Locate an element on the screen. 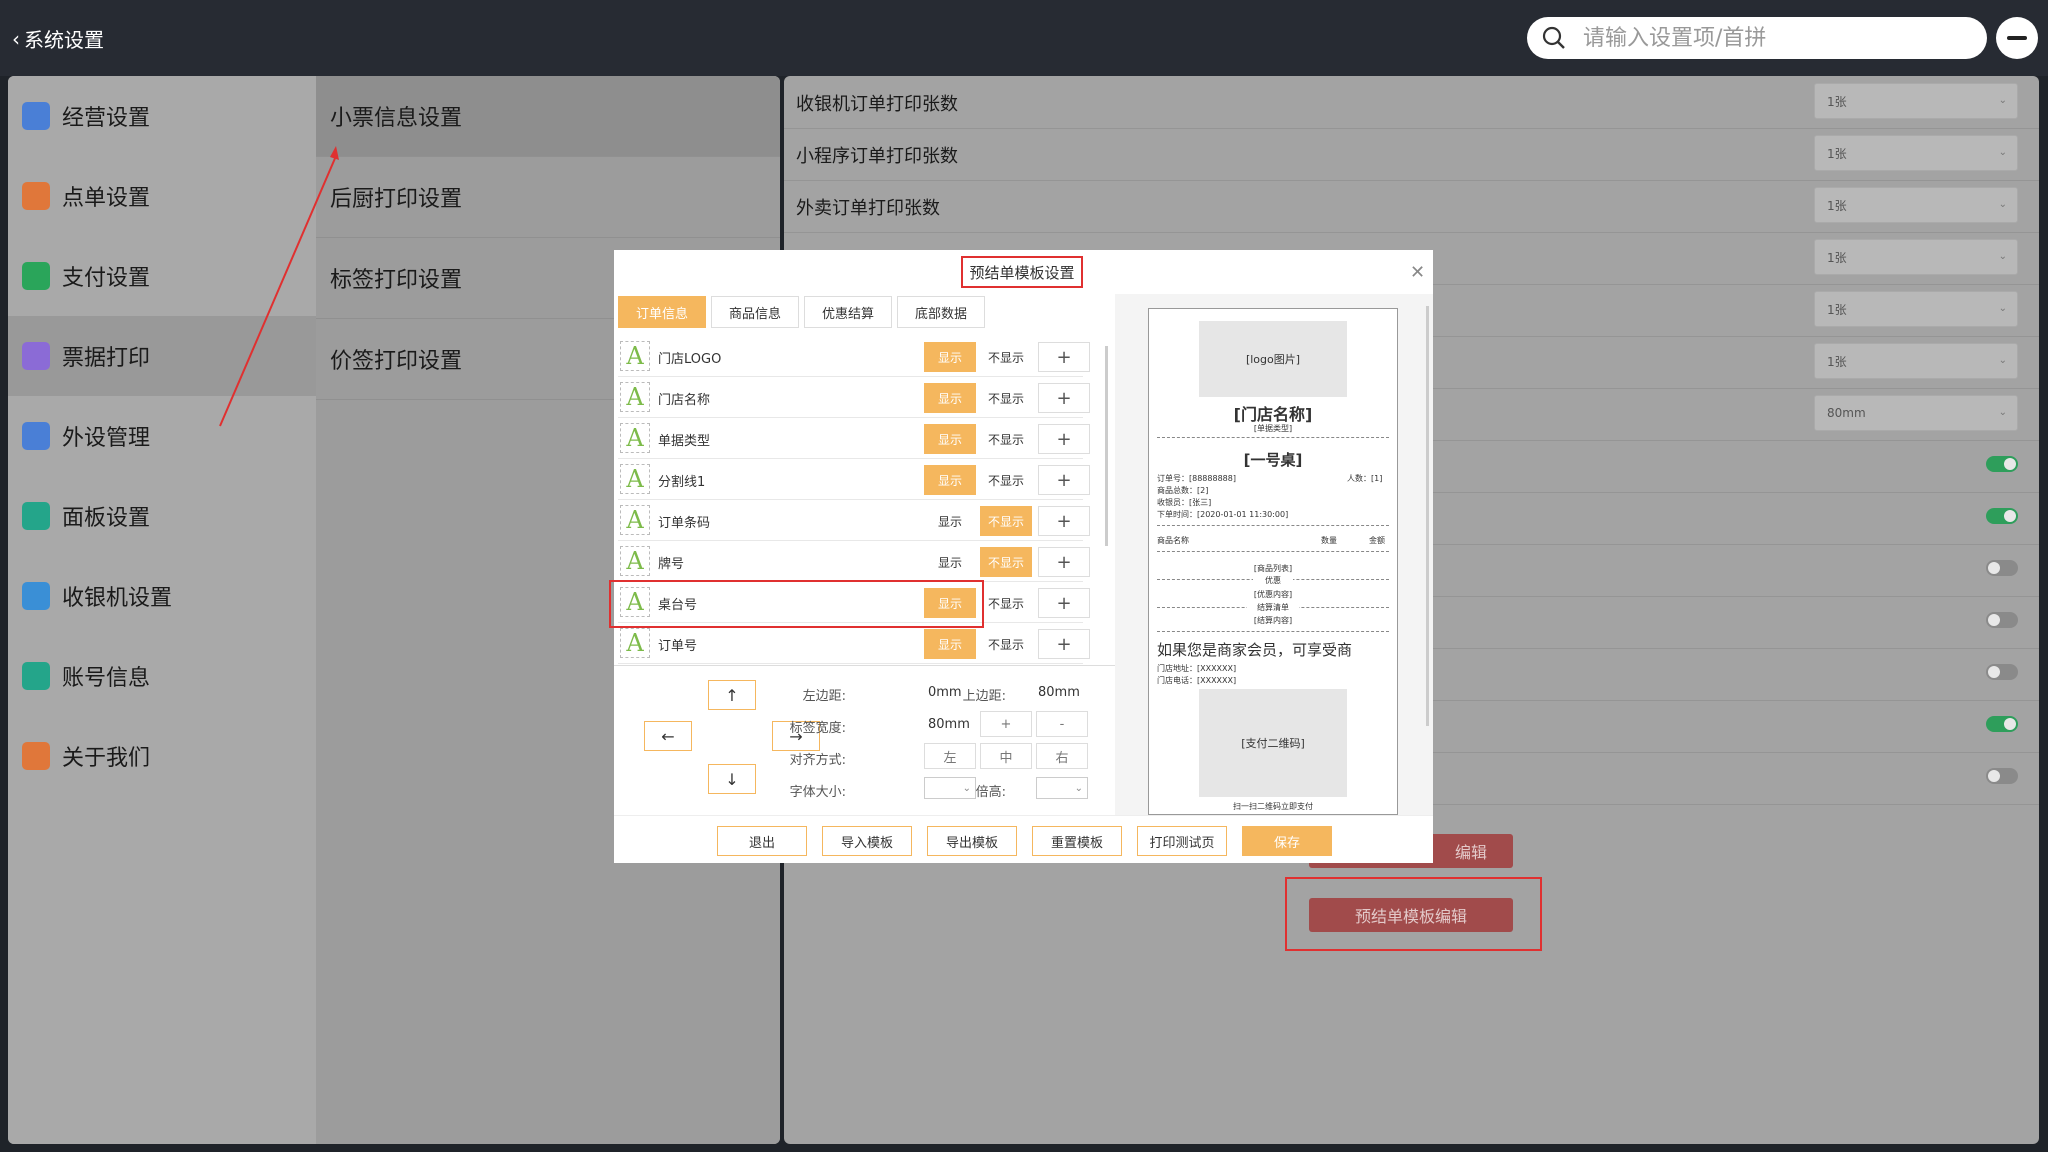  setting-label: 小程序订单打印张数 is located at coordinates (877, 156).